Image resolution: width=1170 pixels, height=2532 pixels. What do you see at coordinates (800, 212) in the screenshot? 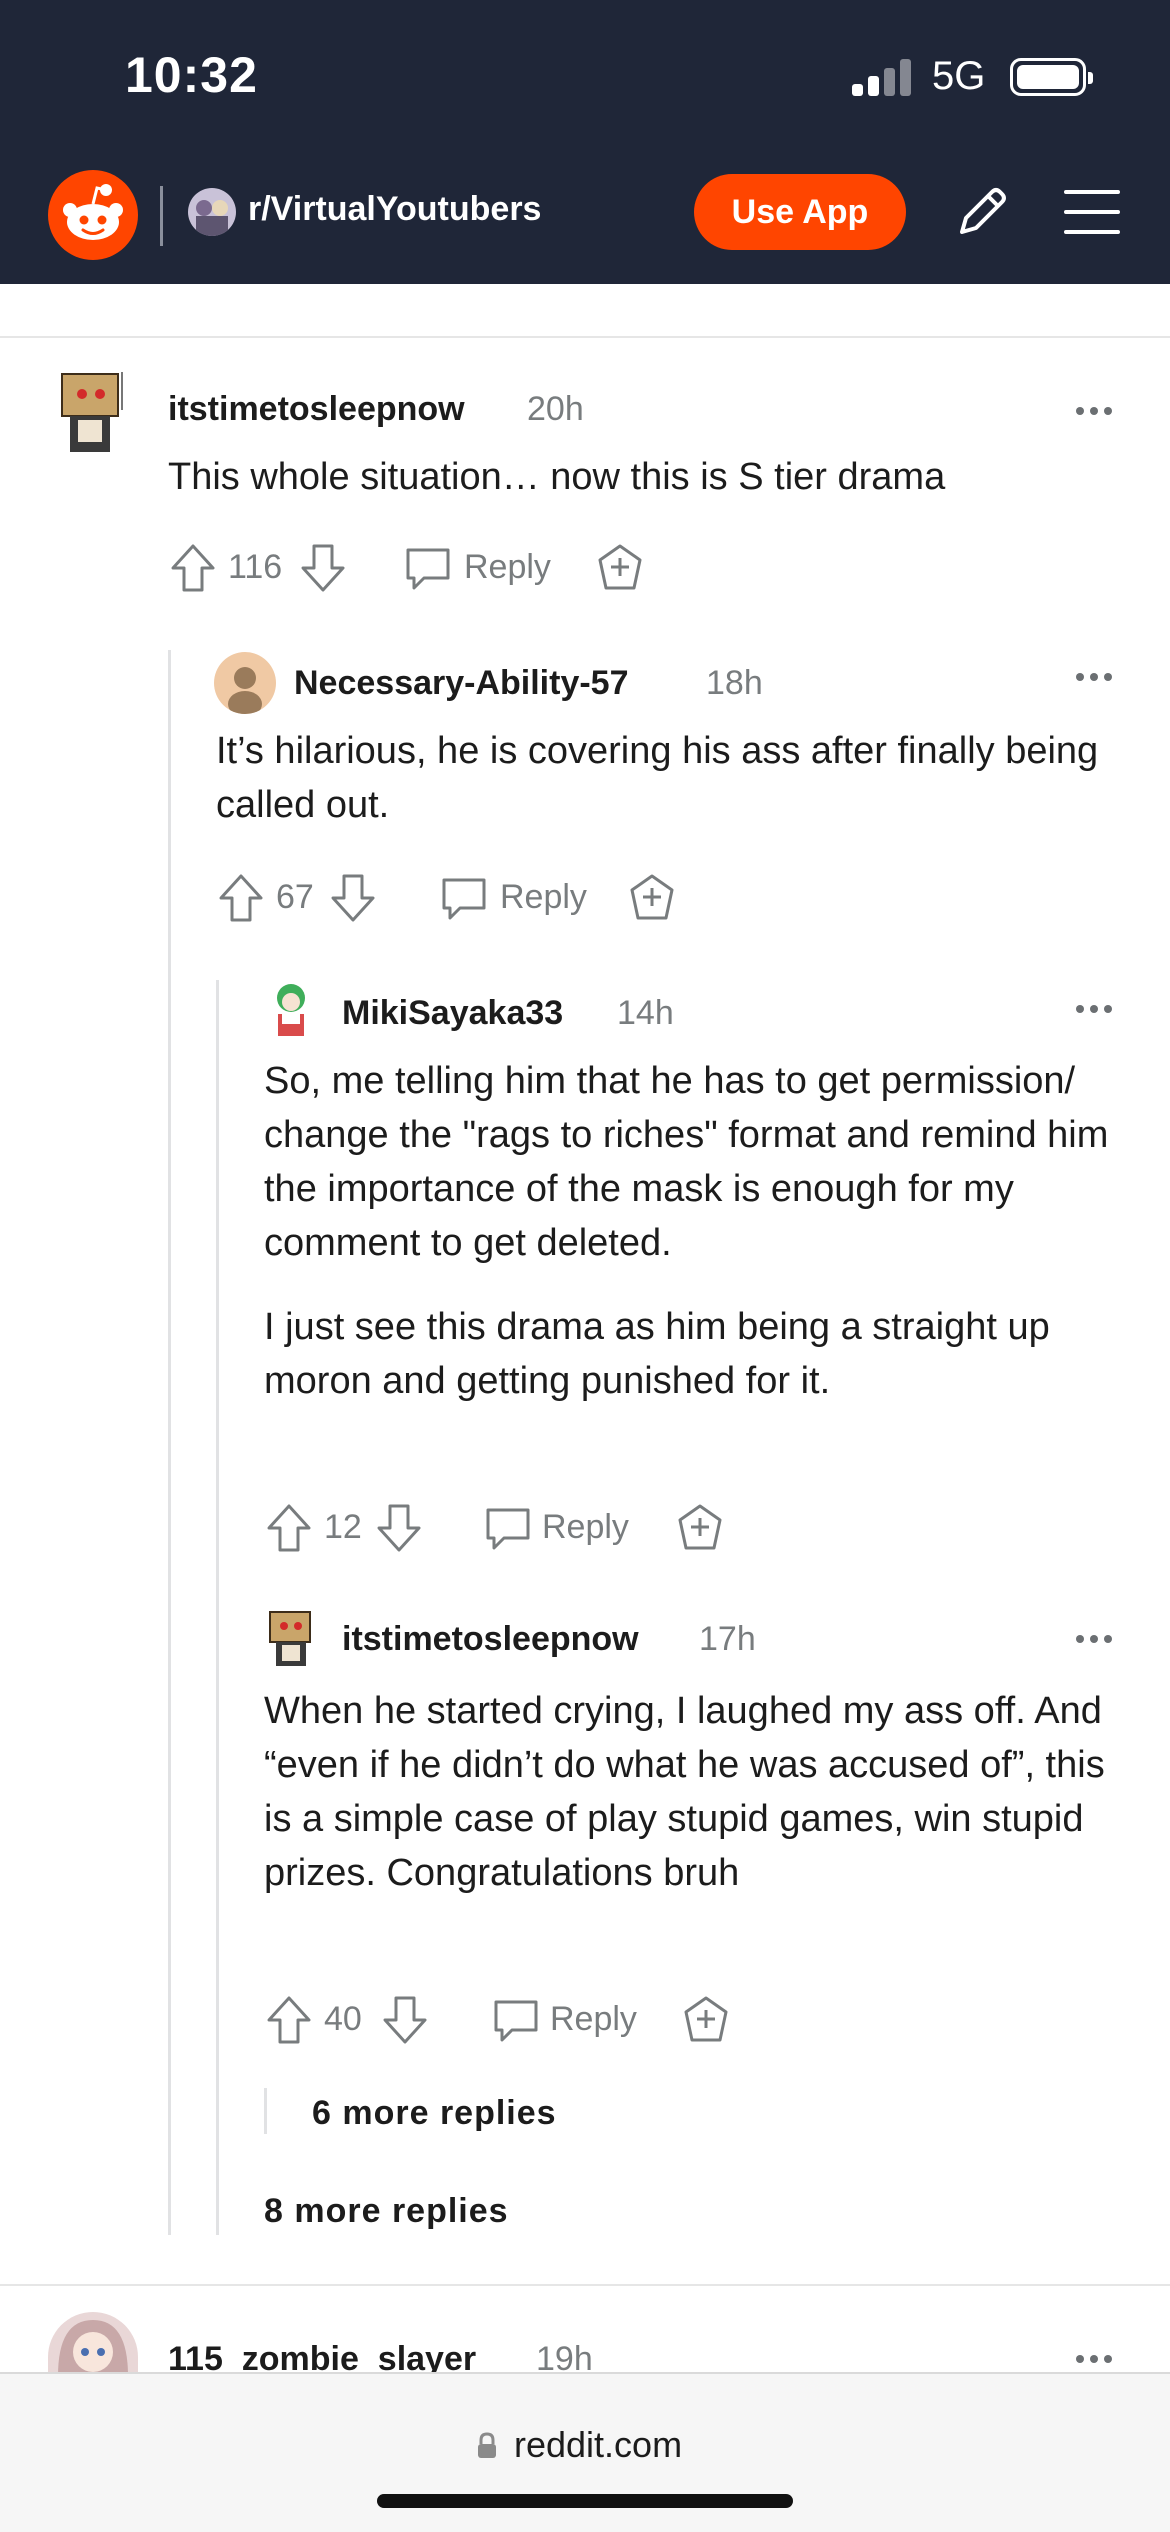
I see `use-app-button: Use App` at bounding box center [800, 212].